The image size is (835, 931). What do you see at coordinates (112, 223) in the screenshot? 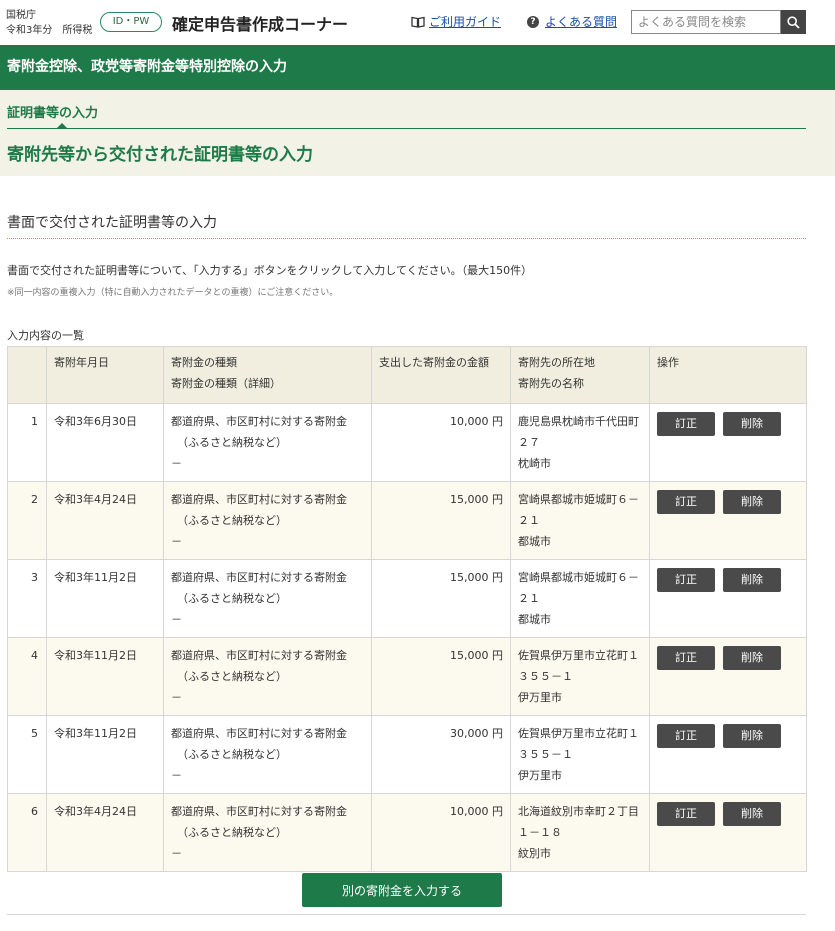
I see `section-title: 書面で交付された証明書等の入力` at bounding box center [112, 223].